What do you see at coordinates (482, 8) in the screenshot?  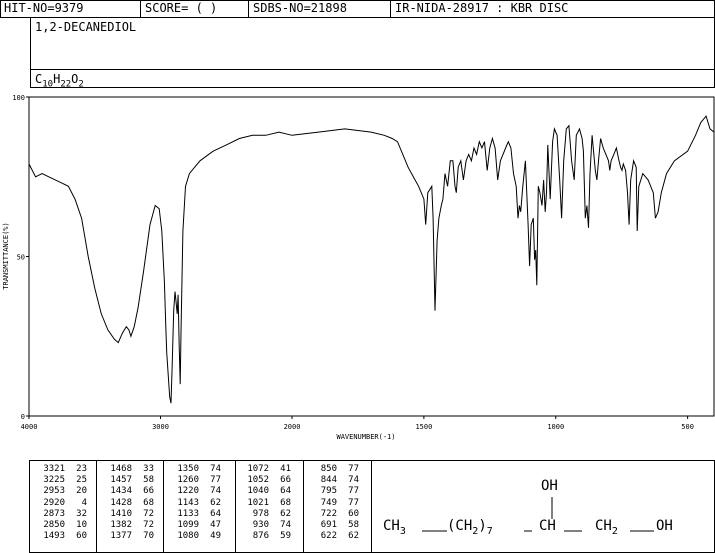 I see `ir-info: IR-NIDA-28917 : KBR DISC` at bounding box center [482, 8].